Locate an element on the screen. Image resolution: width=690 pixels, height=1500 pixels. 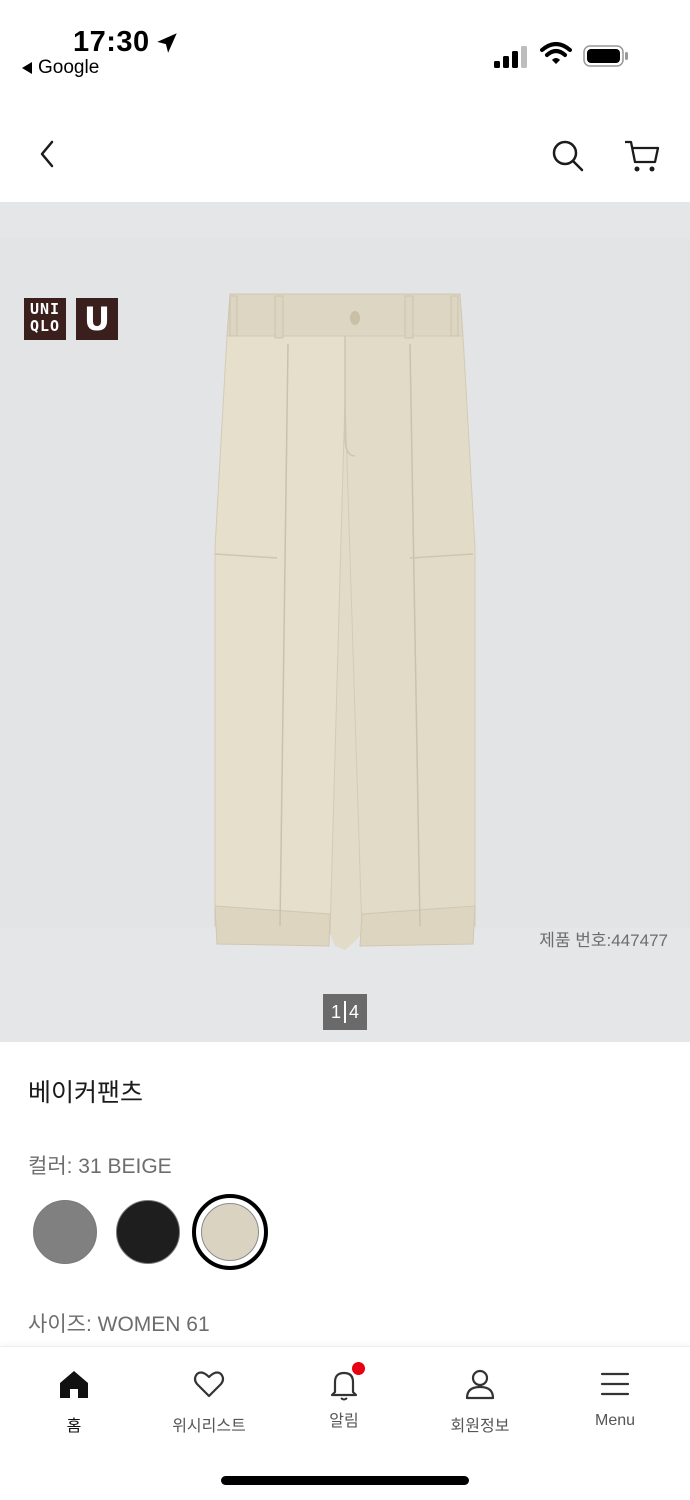
nav-menu-label: Menu is located at coordinates (615, 1420).